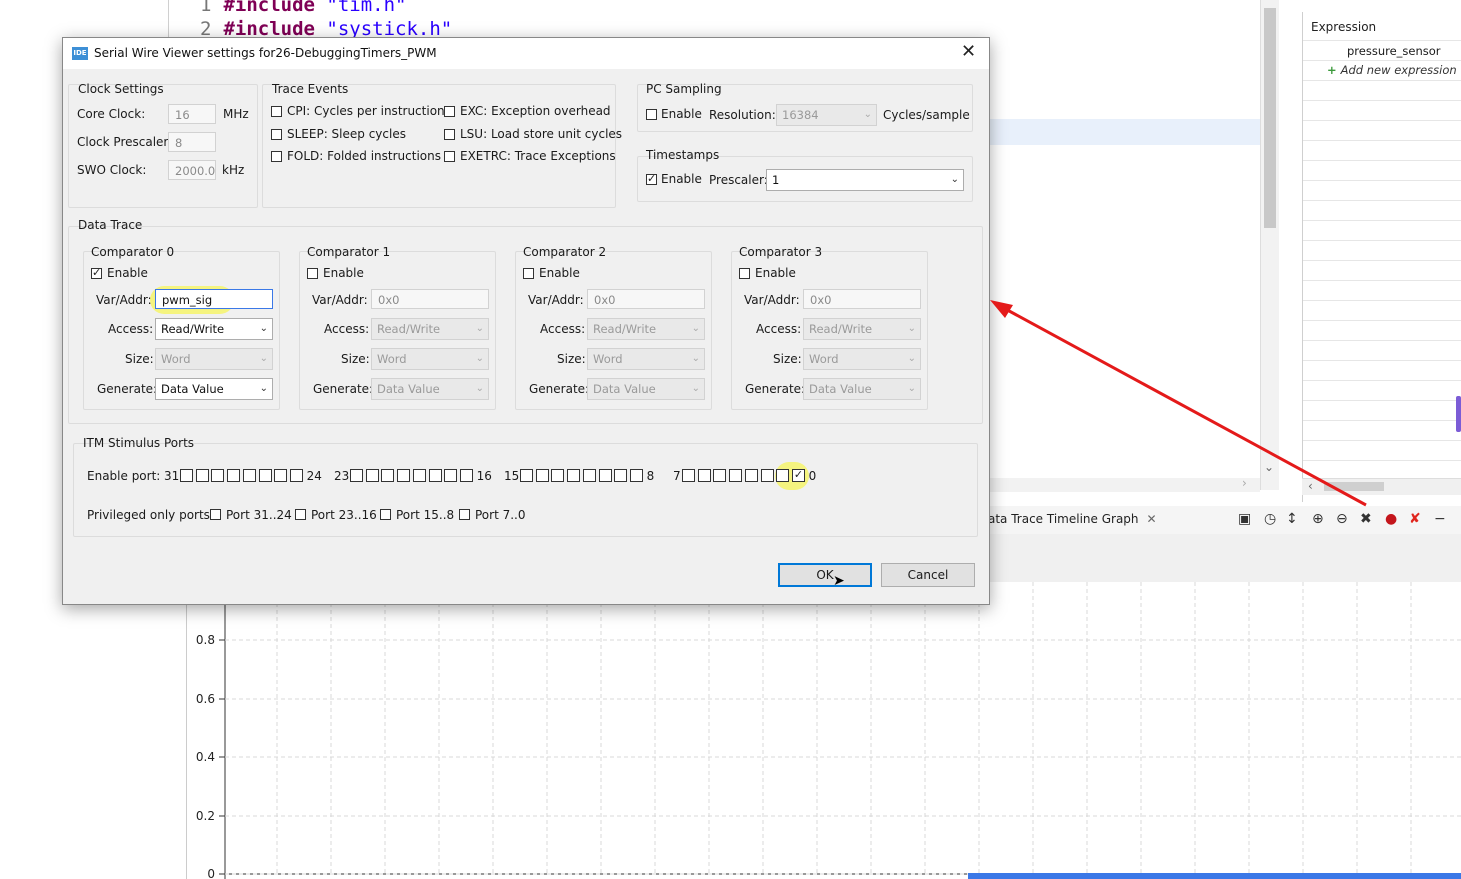  What do you see at coordinates (862, 359) in the screenshot?
I see `comparator-3-size-select: Word ⌄` at bounding box center [862, 359].